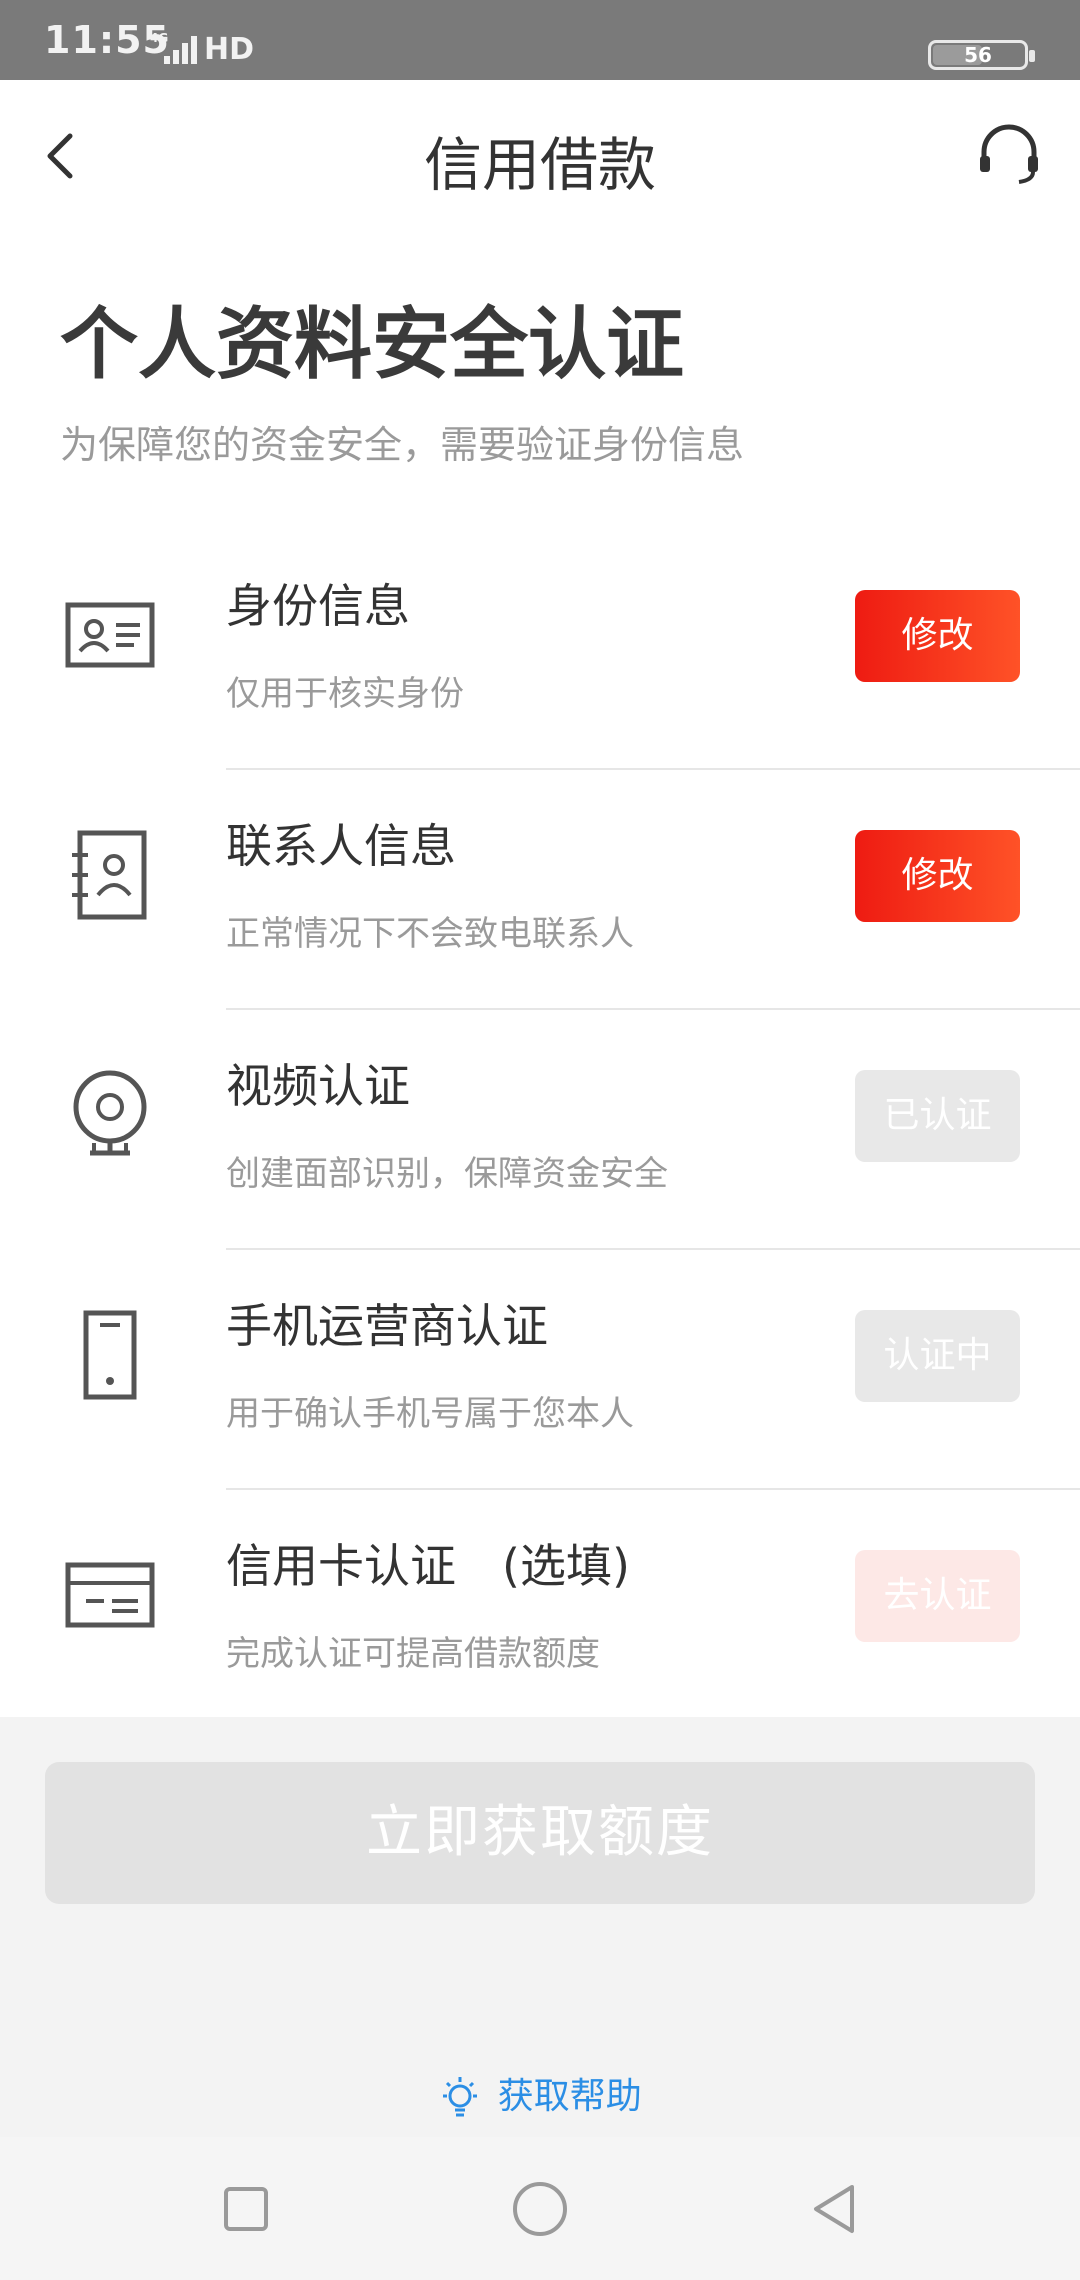  Describe the element at coordinates (318, 1086) in the screenshot. I see `item-title: 视频认证` at that location.